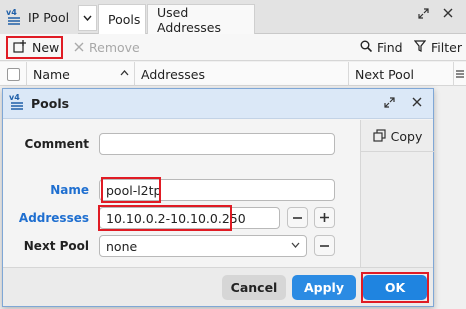 The image size is (466, 309). I want to click on sort-asc-icon, so click(124, 74).